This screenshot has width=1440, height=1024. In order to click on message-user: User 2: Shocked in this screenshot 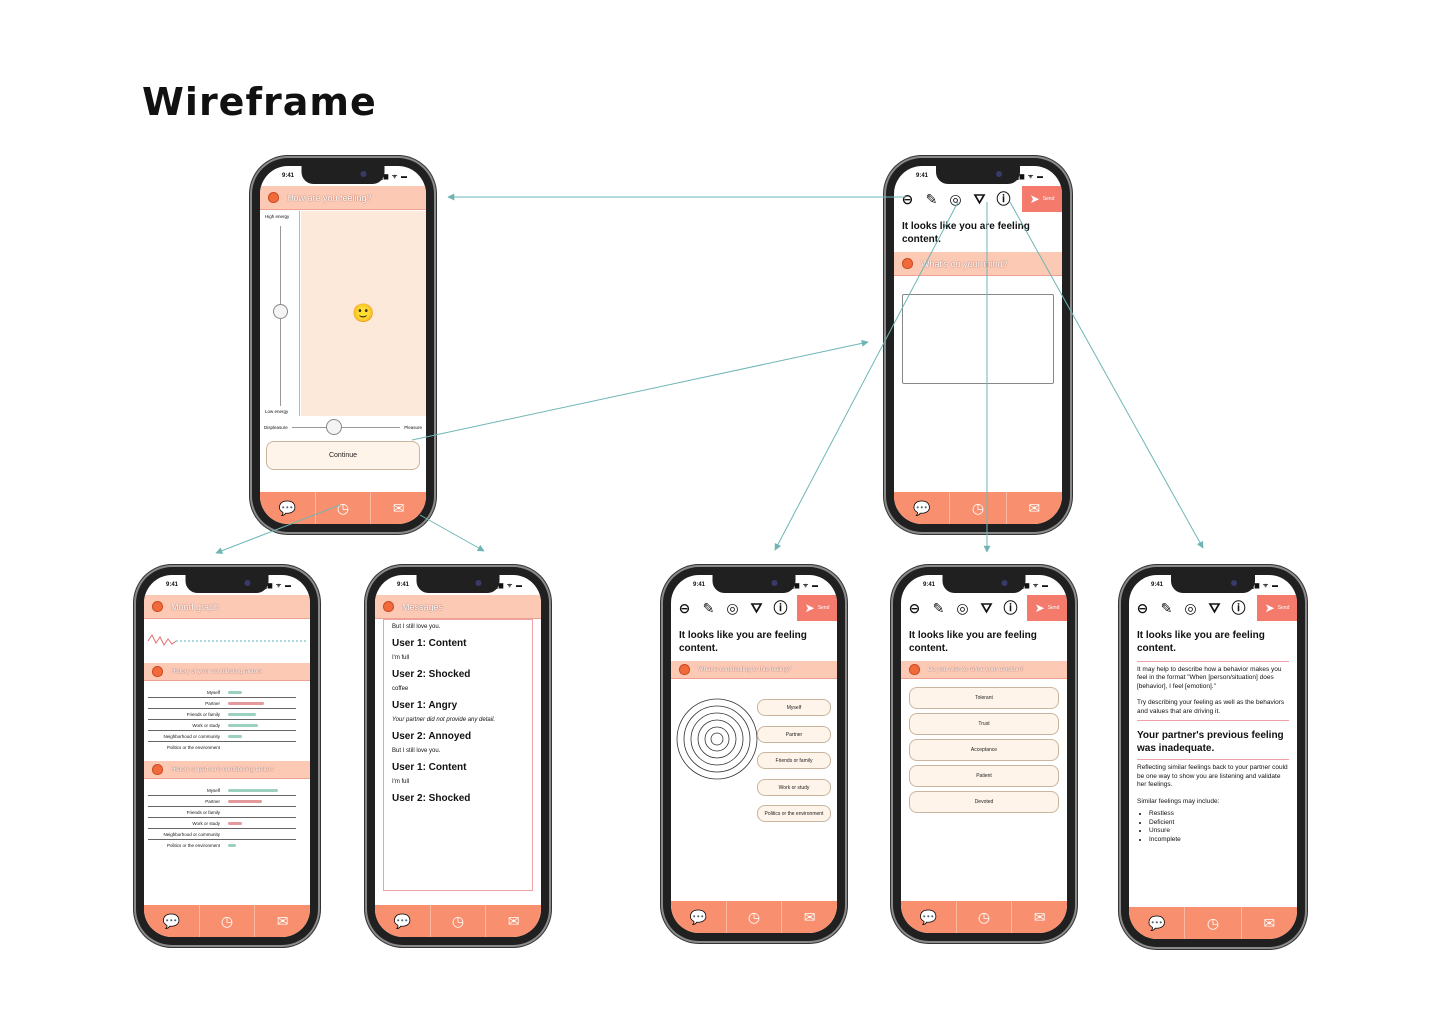, I will do `click(431, 674)`.